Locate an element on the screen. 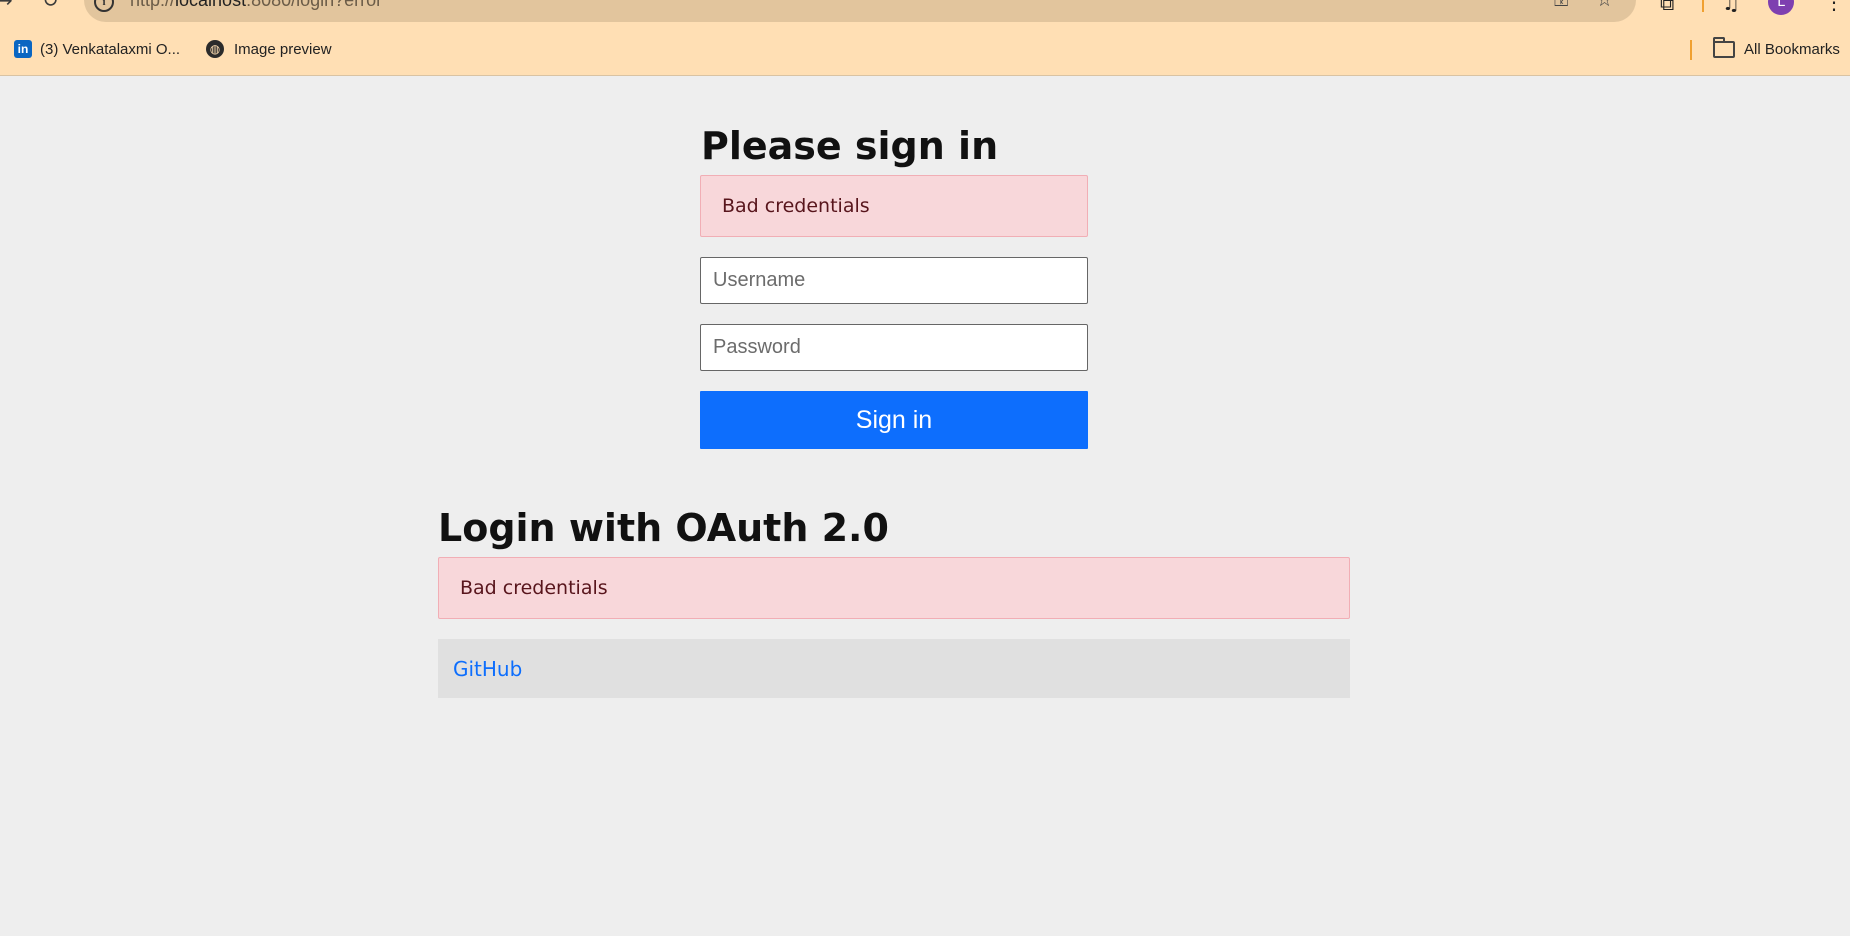 The image size is (1850, 936). password-key-icon: ⚿ is located at coordinates (1561, 5).